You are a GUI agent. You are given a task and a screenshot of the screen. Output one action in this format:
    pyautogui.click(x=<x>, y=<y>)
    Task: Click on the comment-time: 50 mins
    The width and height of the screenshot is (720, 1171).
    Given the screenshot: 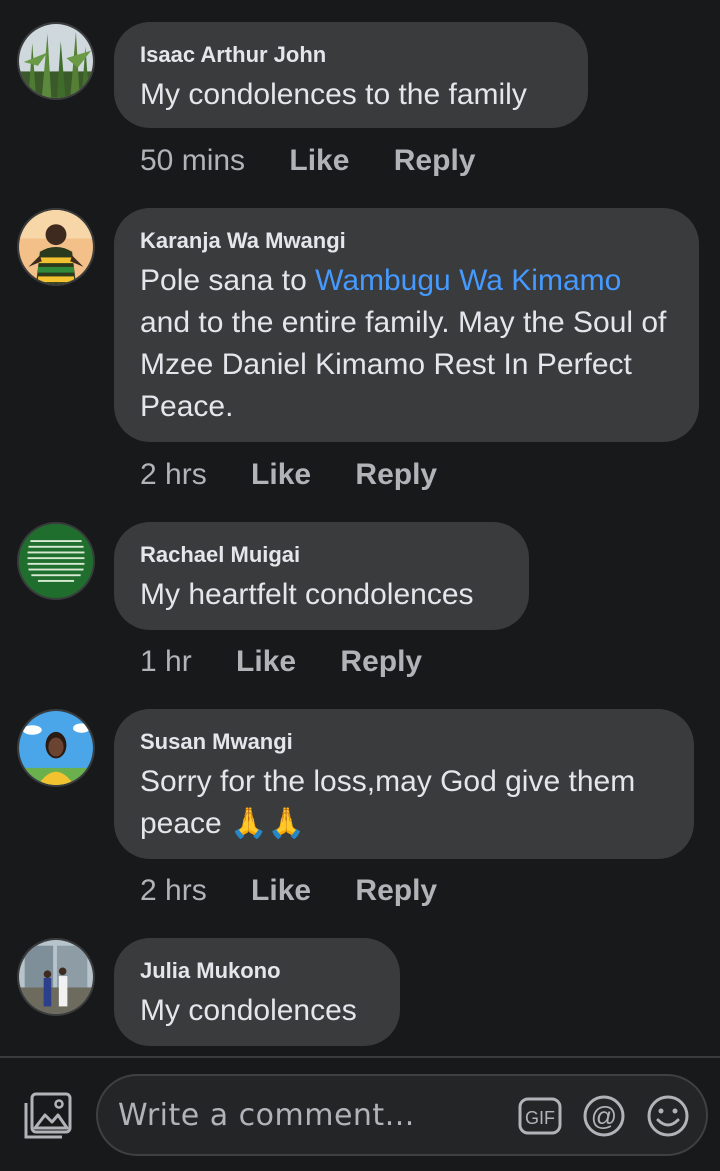 What is the action you would take?
    pyautogui.click(x=192, y=161)
    